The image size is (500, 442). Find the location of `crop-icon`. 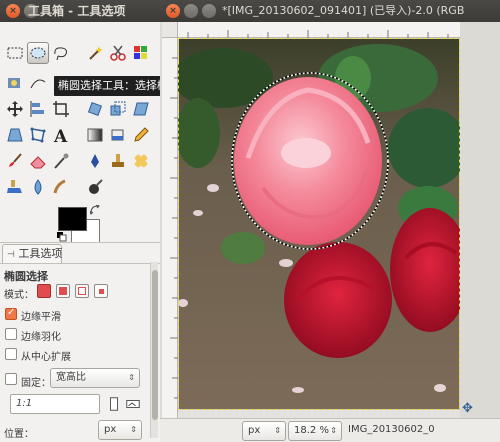

crop-icon is located at coordinates (61, 109).